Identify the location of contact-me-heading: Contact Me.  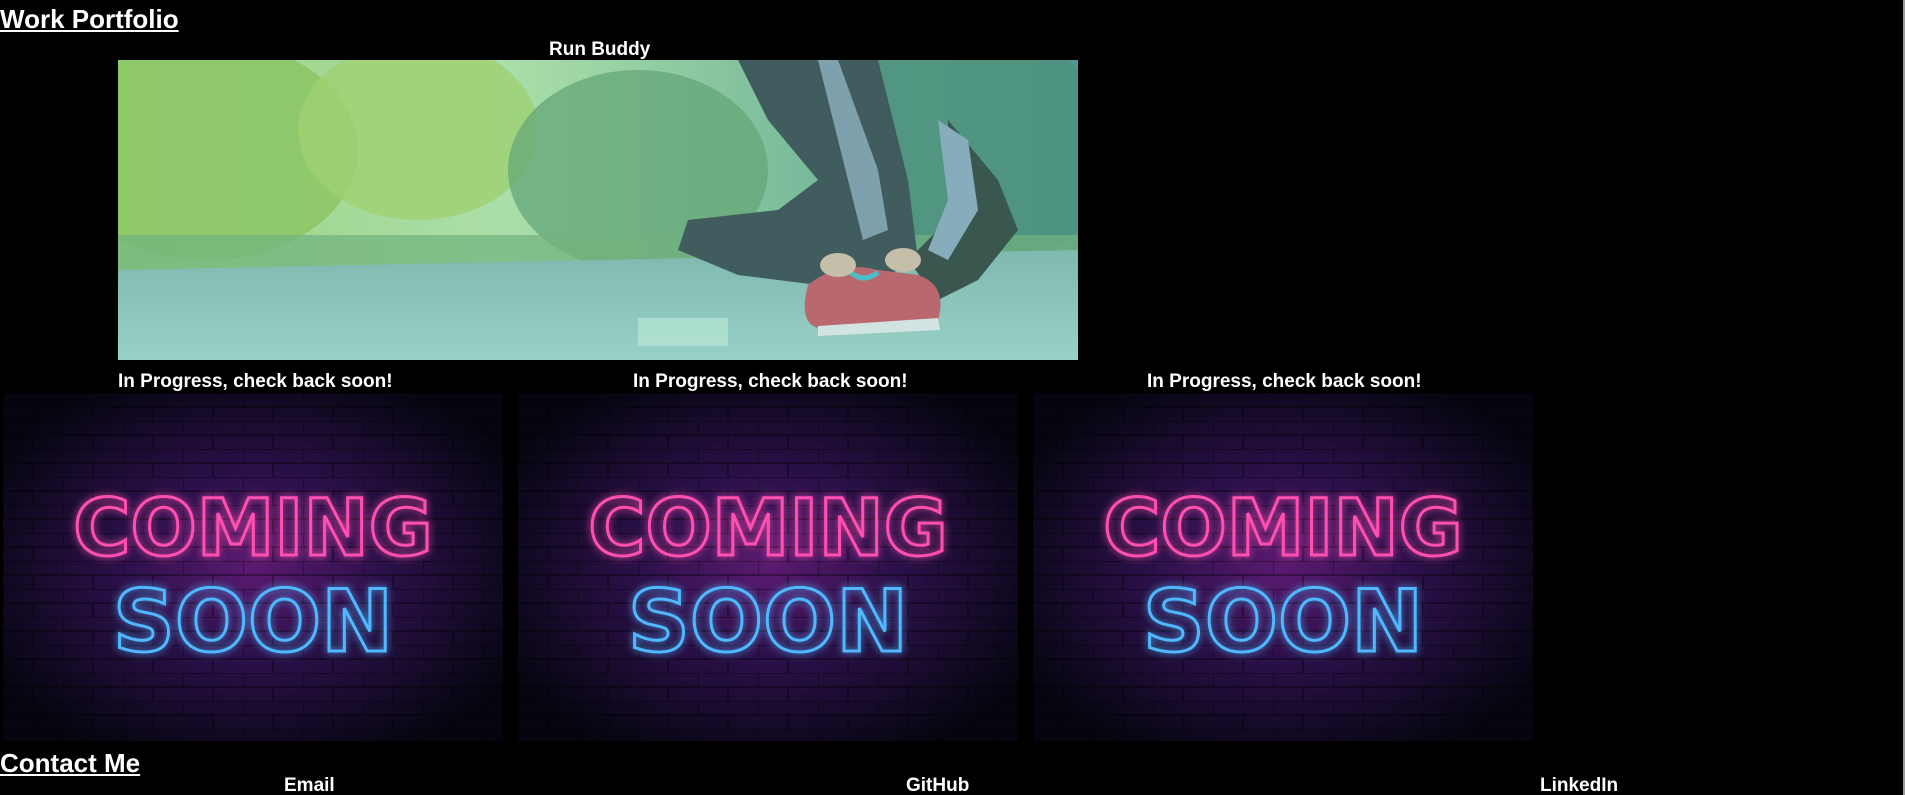
(70, 763).